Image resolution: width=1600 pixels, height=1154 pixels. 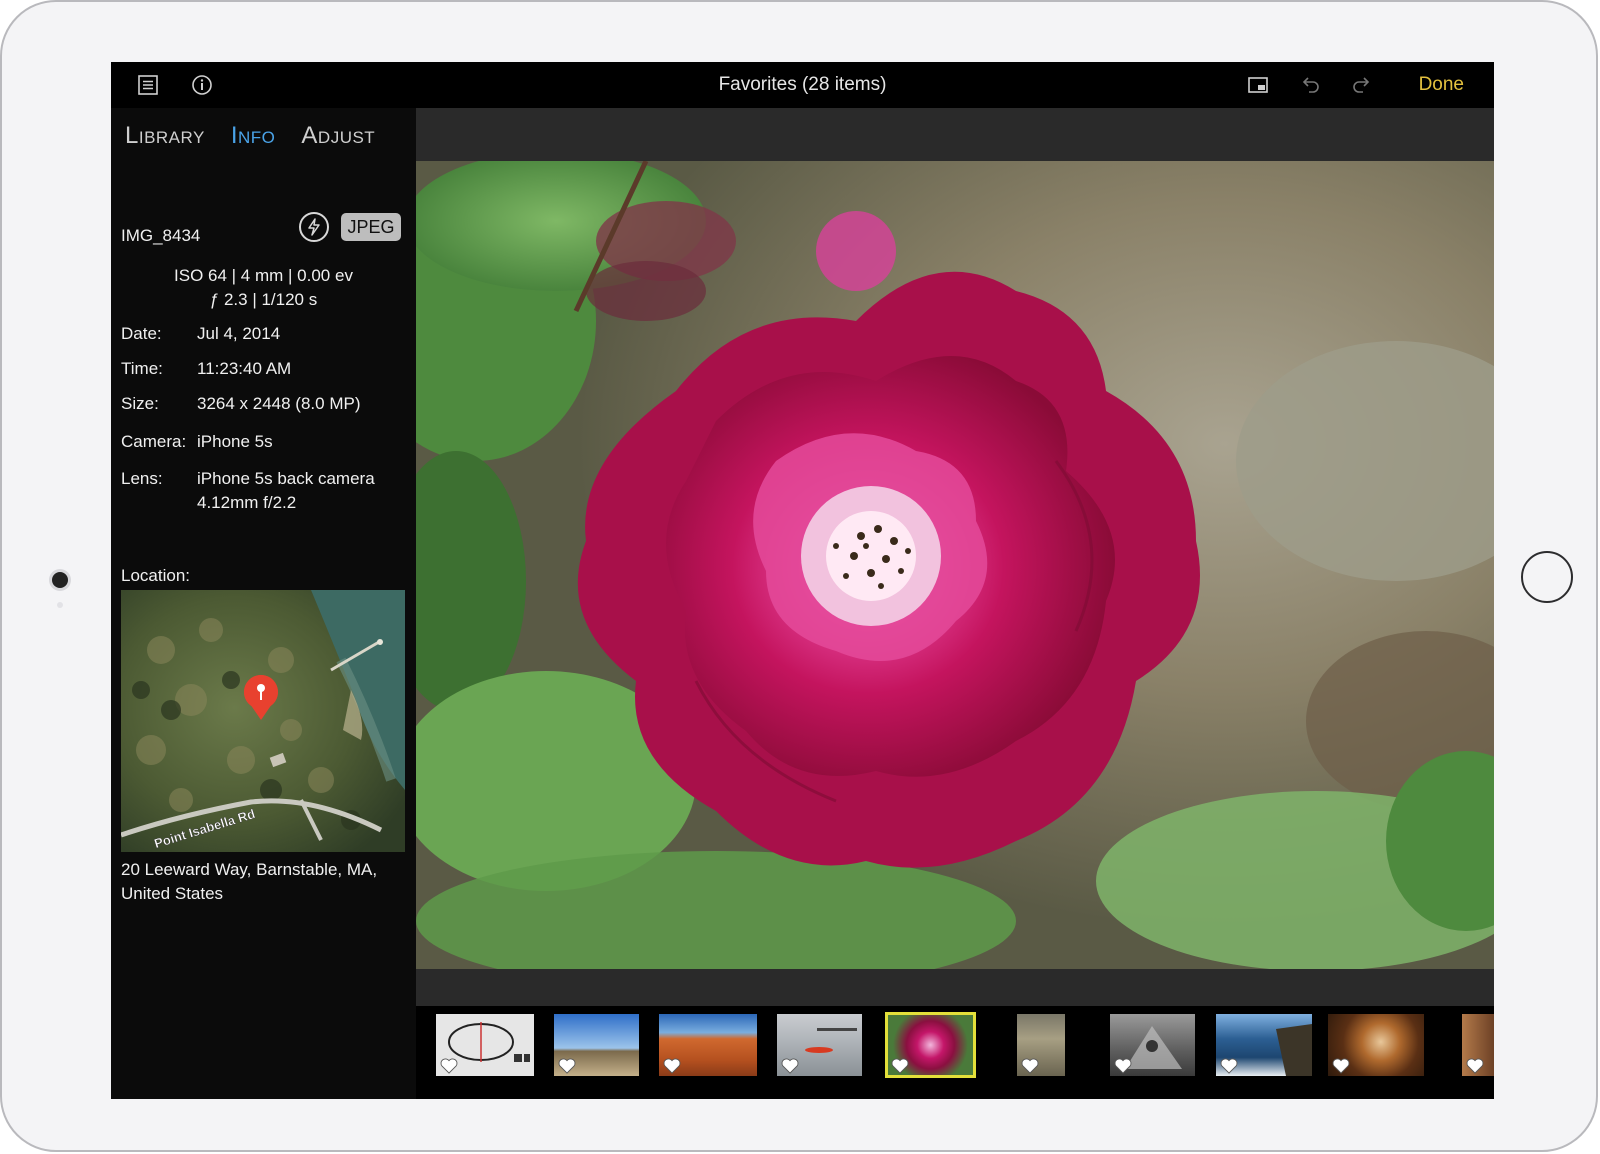 I want to click on size-label: Size:, so click(x=140, y=403).